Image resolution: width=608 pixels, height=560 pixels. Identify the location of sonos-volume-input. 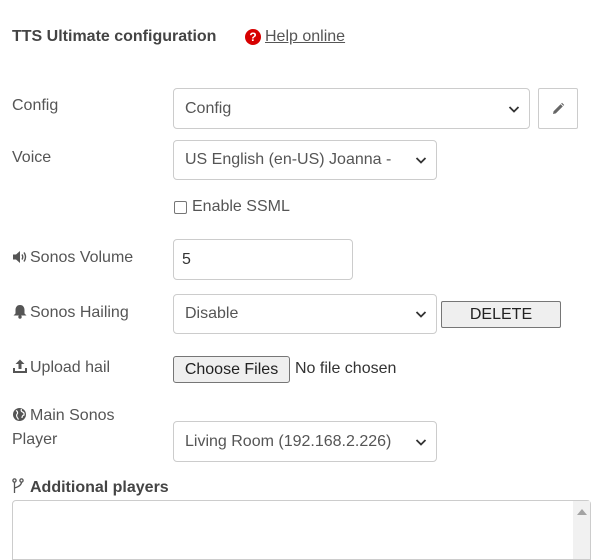
(263, 259).